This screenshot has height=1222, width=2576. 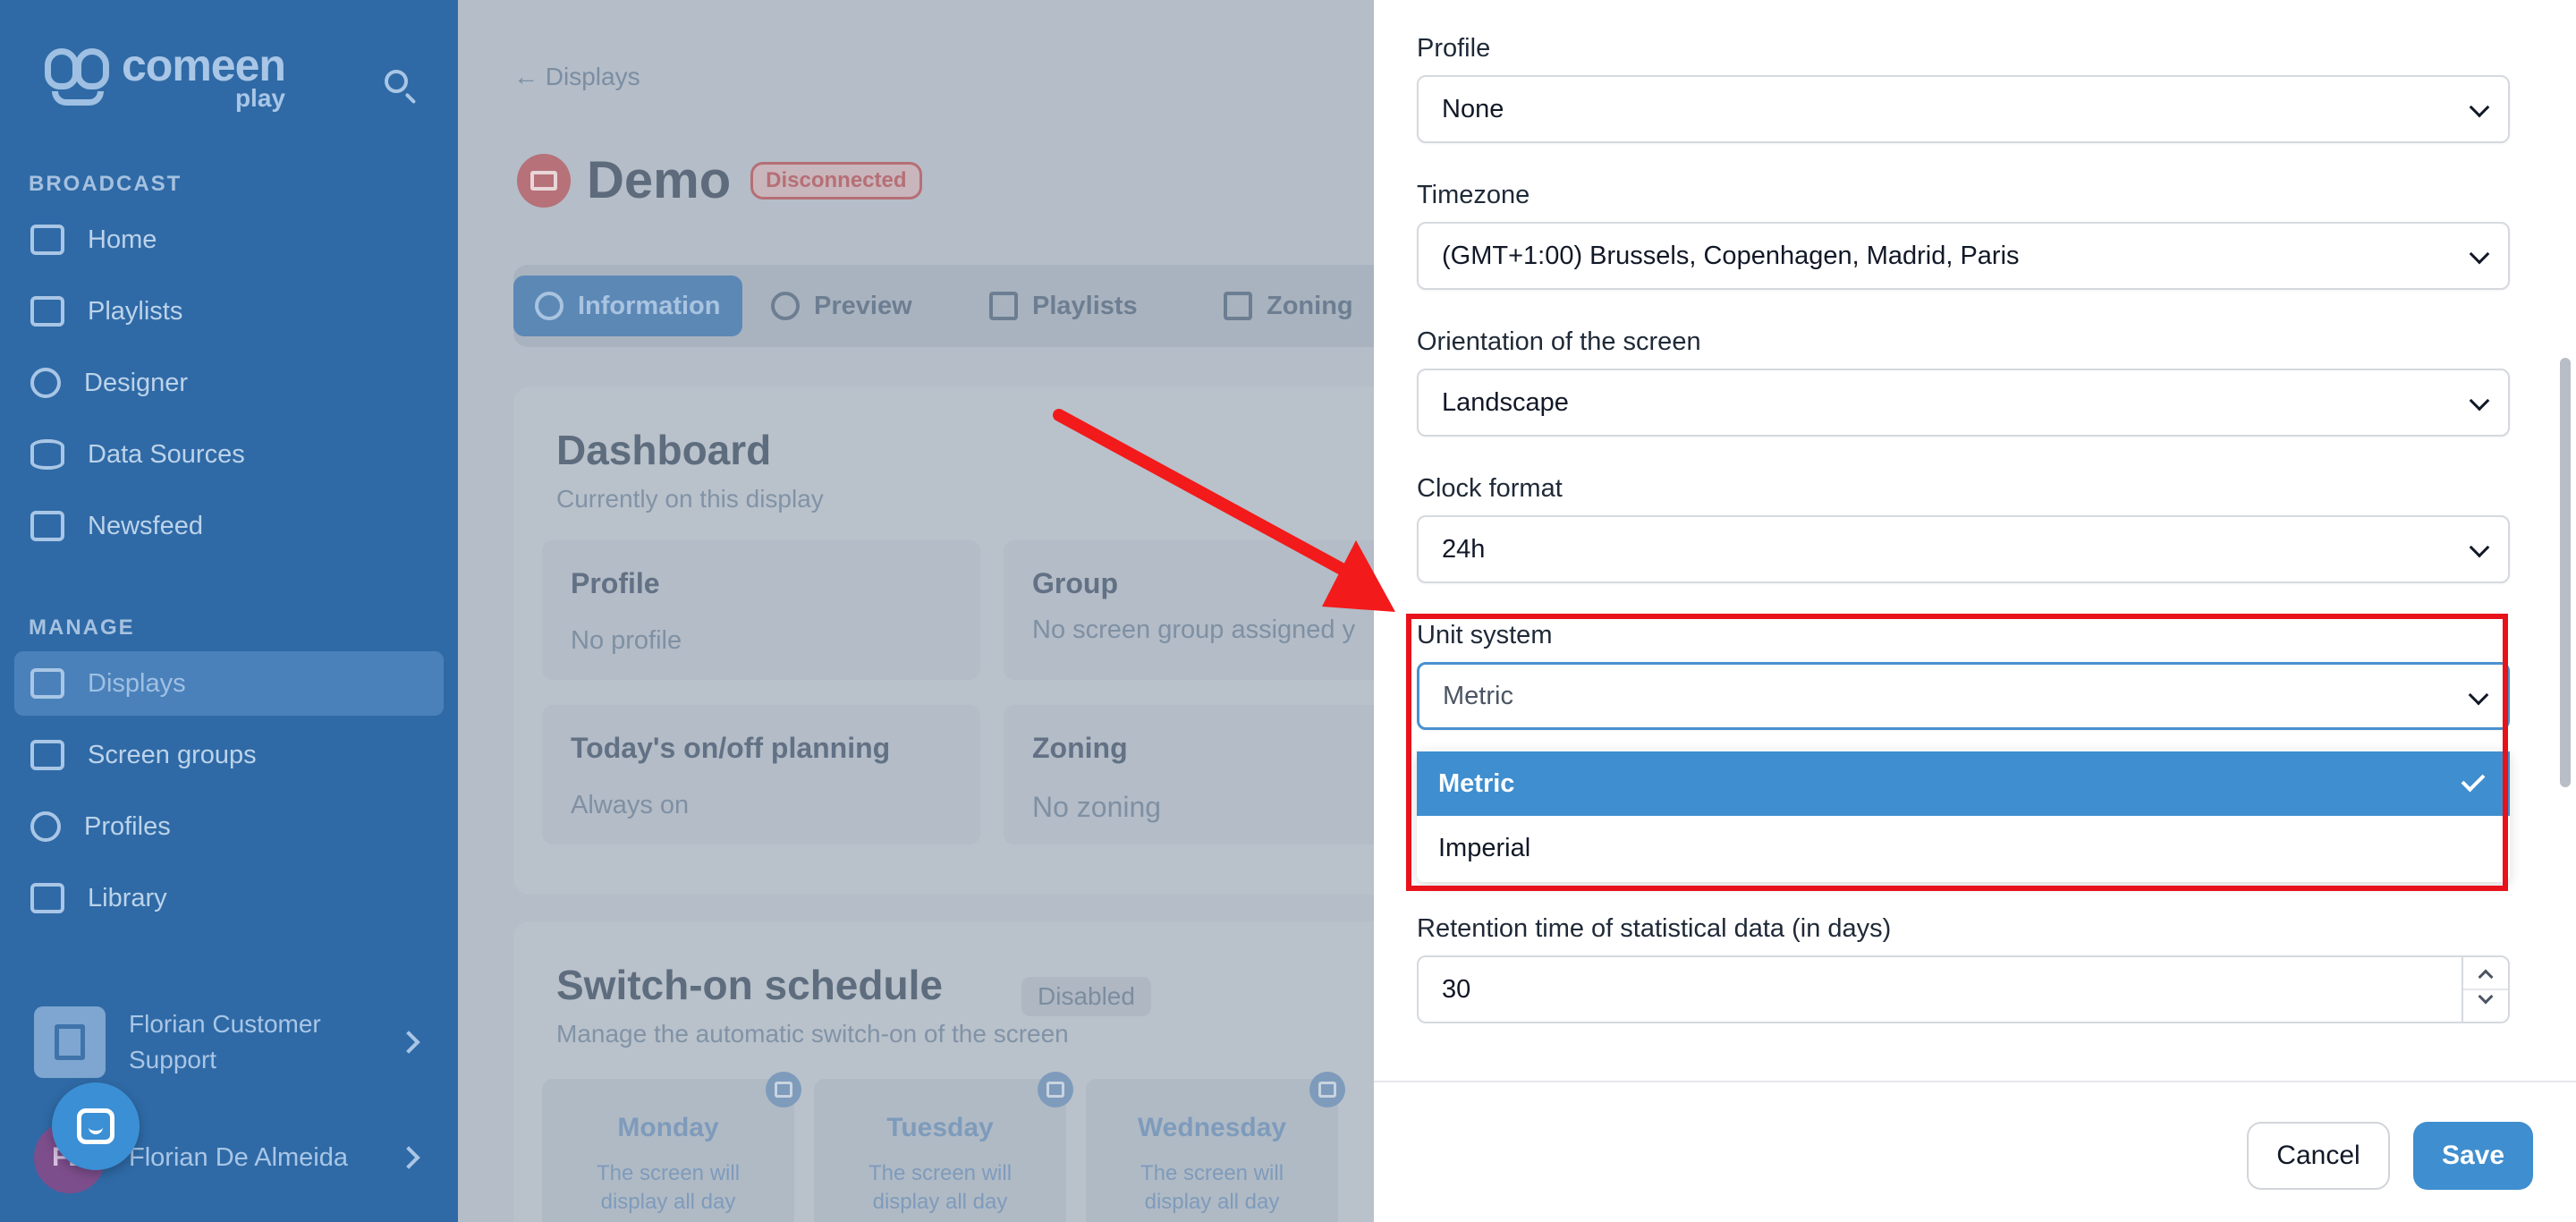 What do you see at coordinates (229, 526) in the screenshot?
I see `sidebar-item-newsfeed: Newsfeed` at bounding box center [229, 526].